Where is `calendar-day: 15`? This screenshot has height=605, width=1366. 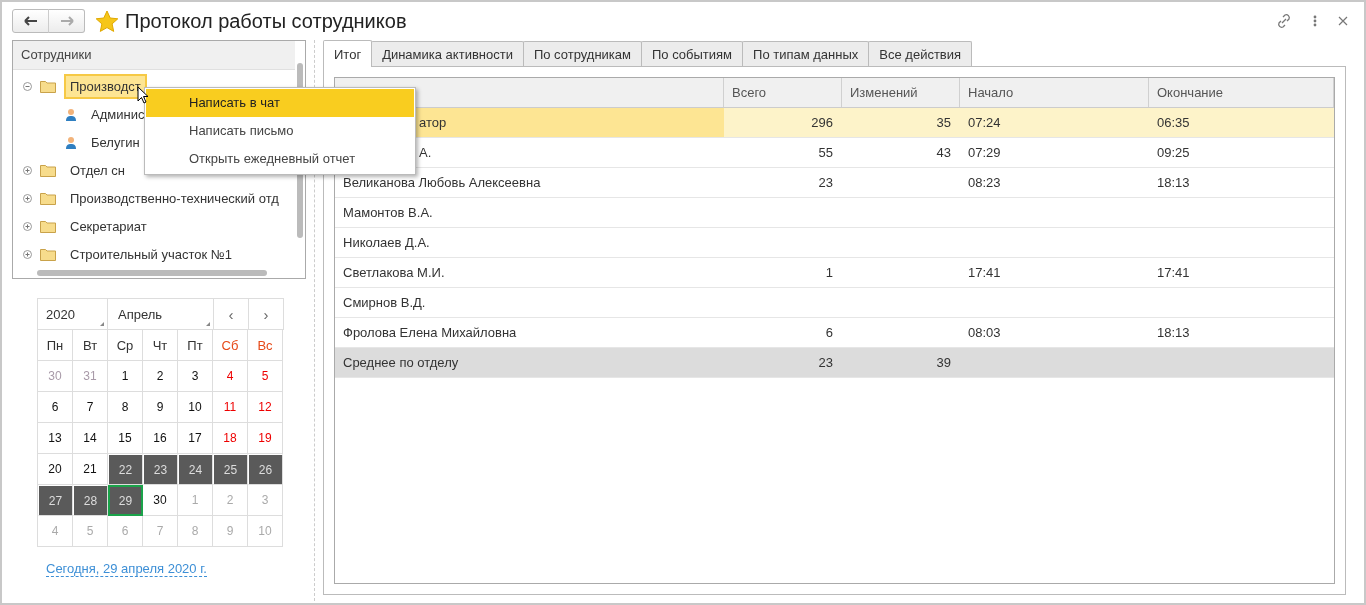 calendar-day: 15 is located at coordinates (125, 438).